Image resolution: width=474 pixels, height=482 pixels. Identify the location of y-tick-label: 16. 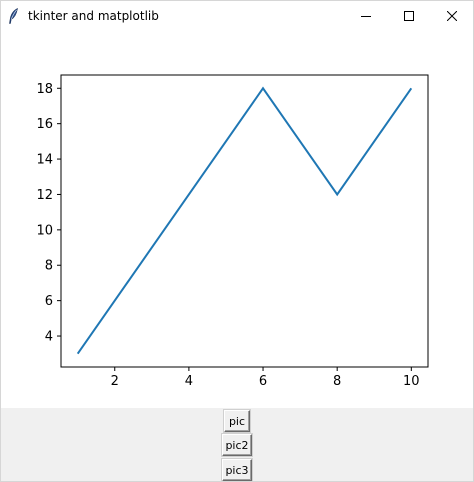
(44, 124).